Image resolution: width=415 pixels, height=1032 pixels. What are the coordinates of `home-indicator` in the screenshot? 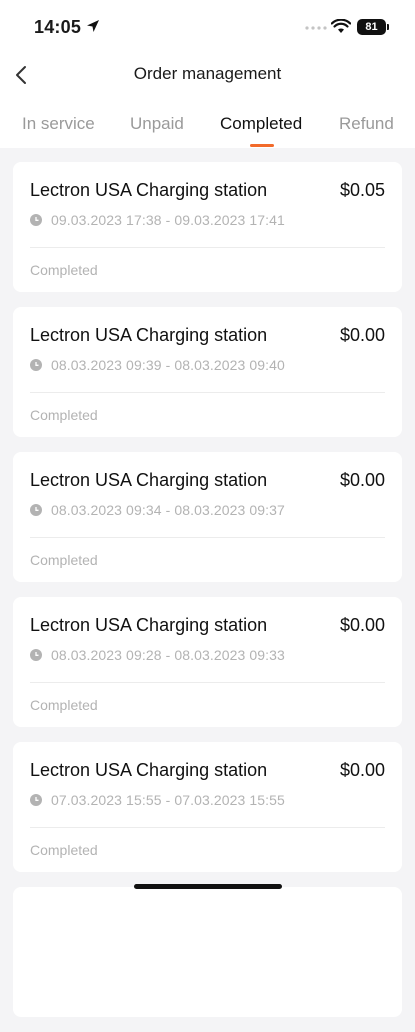 It's located at (208, 886).